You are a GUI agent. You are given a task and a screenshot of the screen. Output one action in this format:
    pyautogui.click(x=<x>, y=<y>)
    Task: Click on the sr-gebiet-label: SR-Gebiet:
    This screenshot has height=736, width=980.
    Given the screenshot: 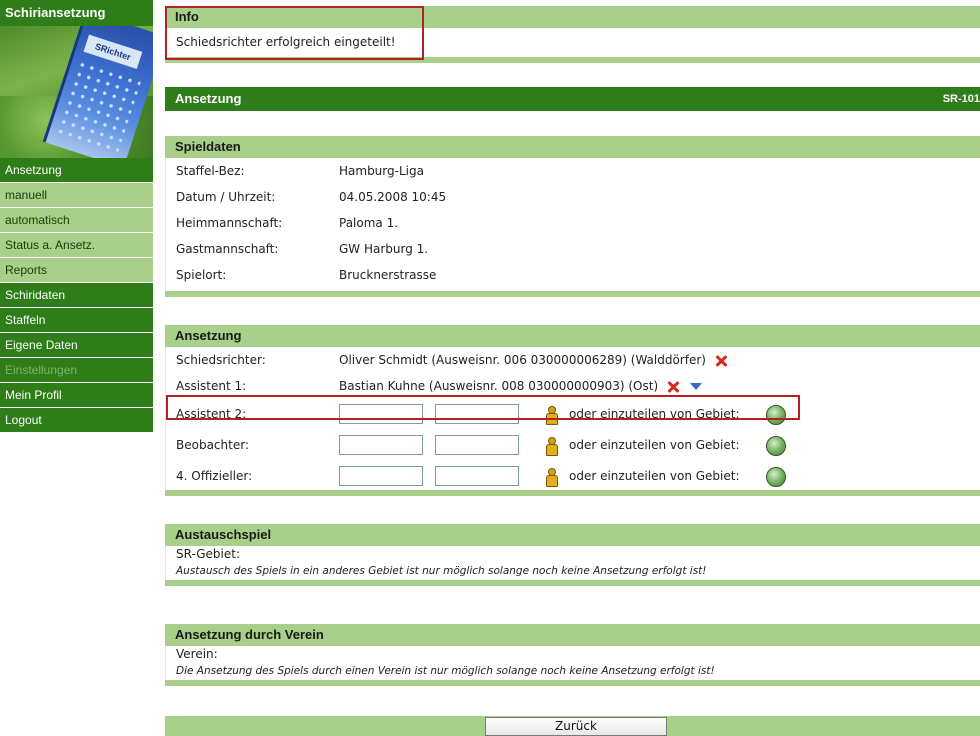 What is the action you would take?
    pyautogui.click(x=208, y=554)
    